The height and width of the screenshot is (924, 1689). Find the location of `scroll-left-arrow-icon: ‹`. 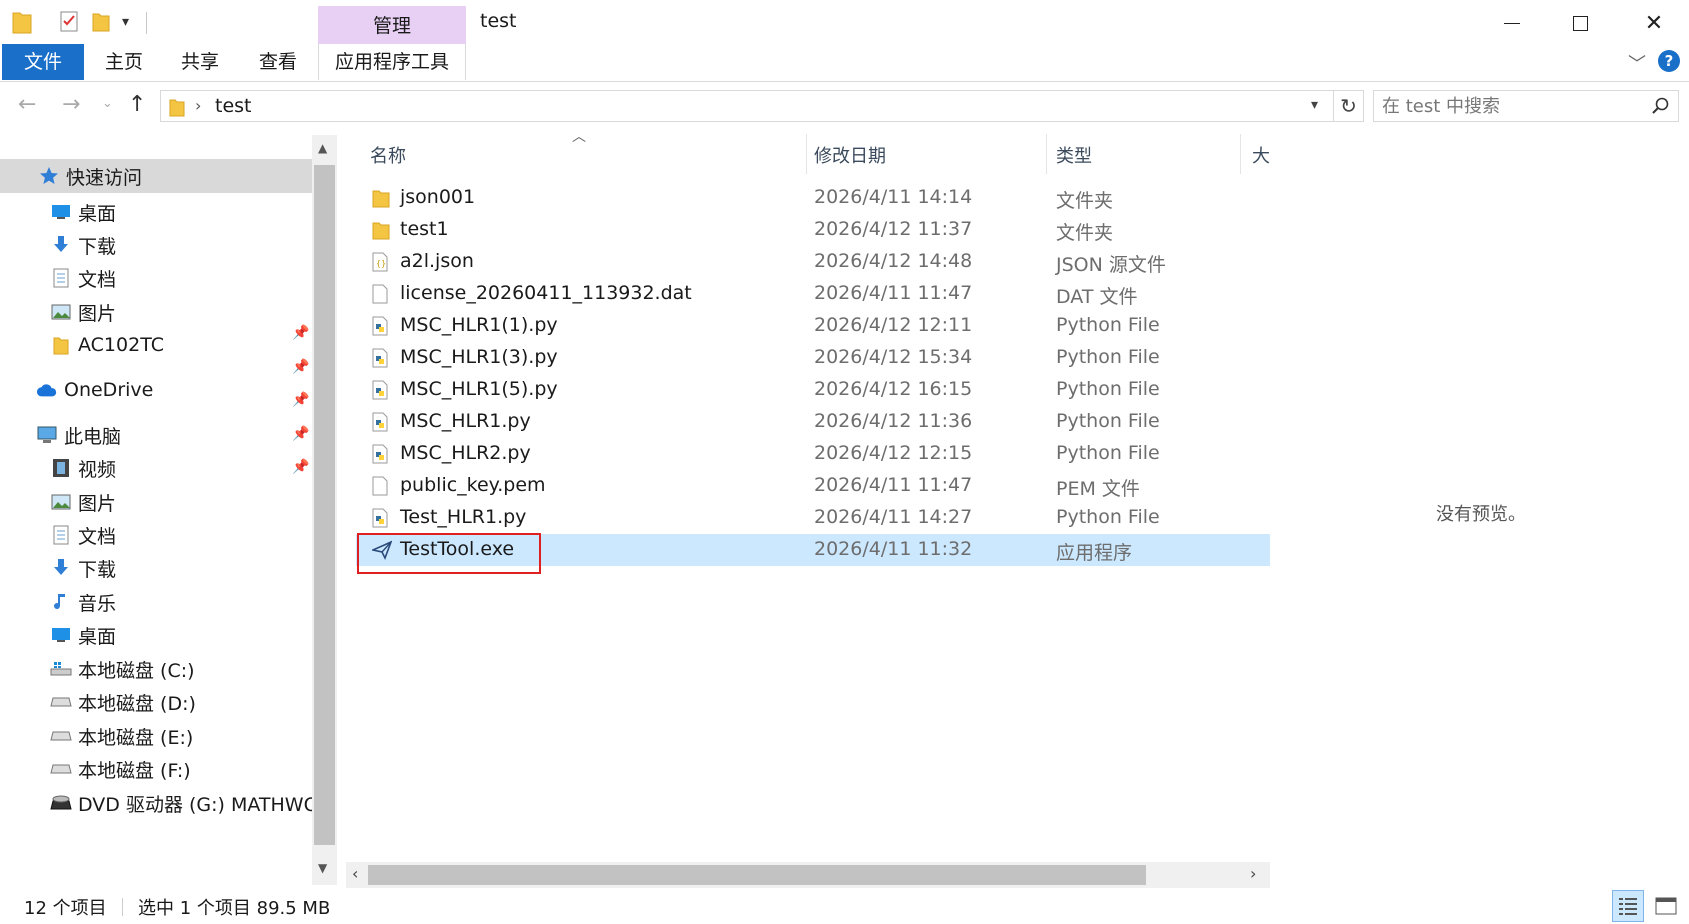

scroll-left-arrow-icon: ‹ is located at coordinates (355, 873).